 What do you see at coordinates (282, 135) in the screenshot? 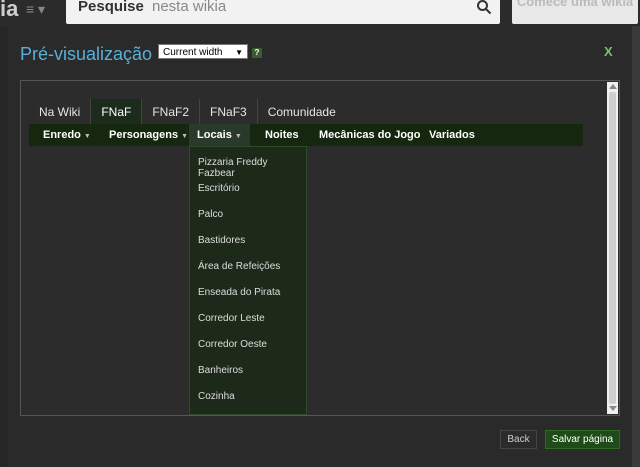
I see `subnav-noites: Noites` at bounding box center [282, 135].